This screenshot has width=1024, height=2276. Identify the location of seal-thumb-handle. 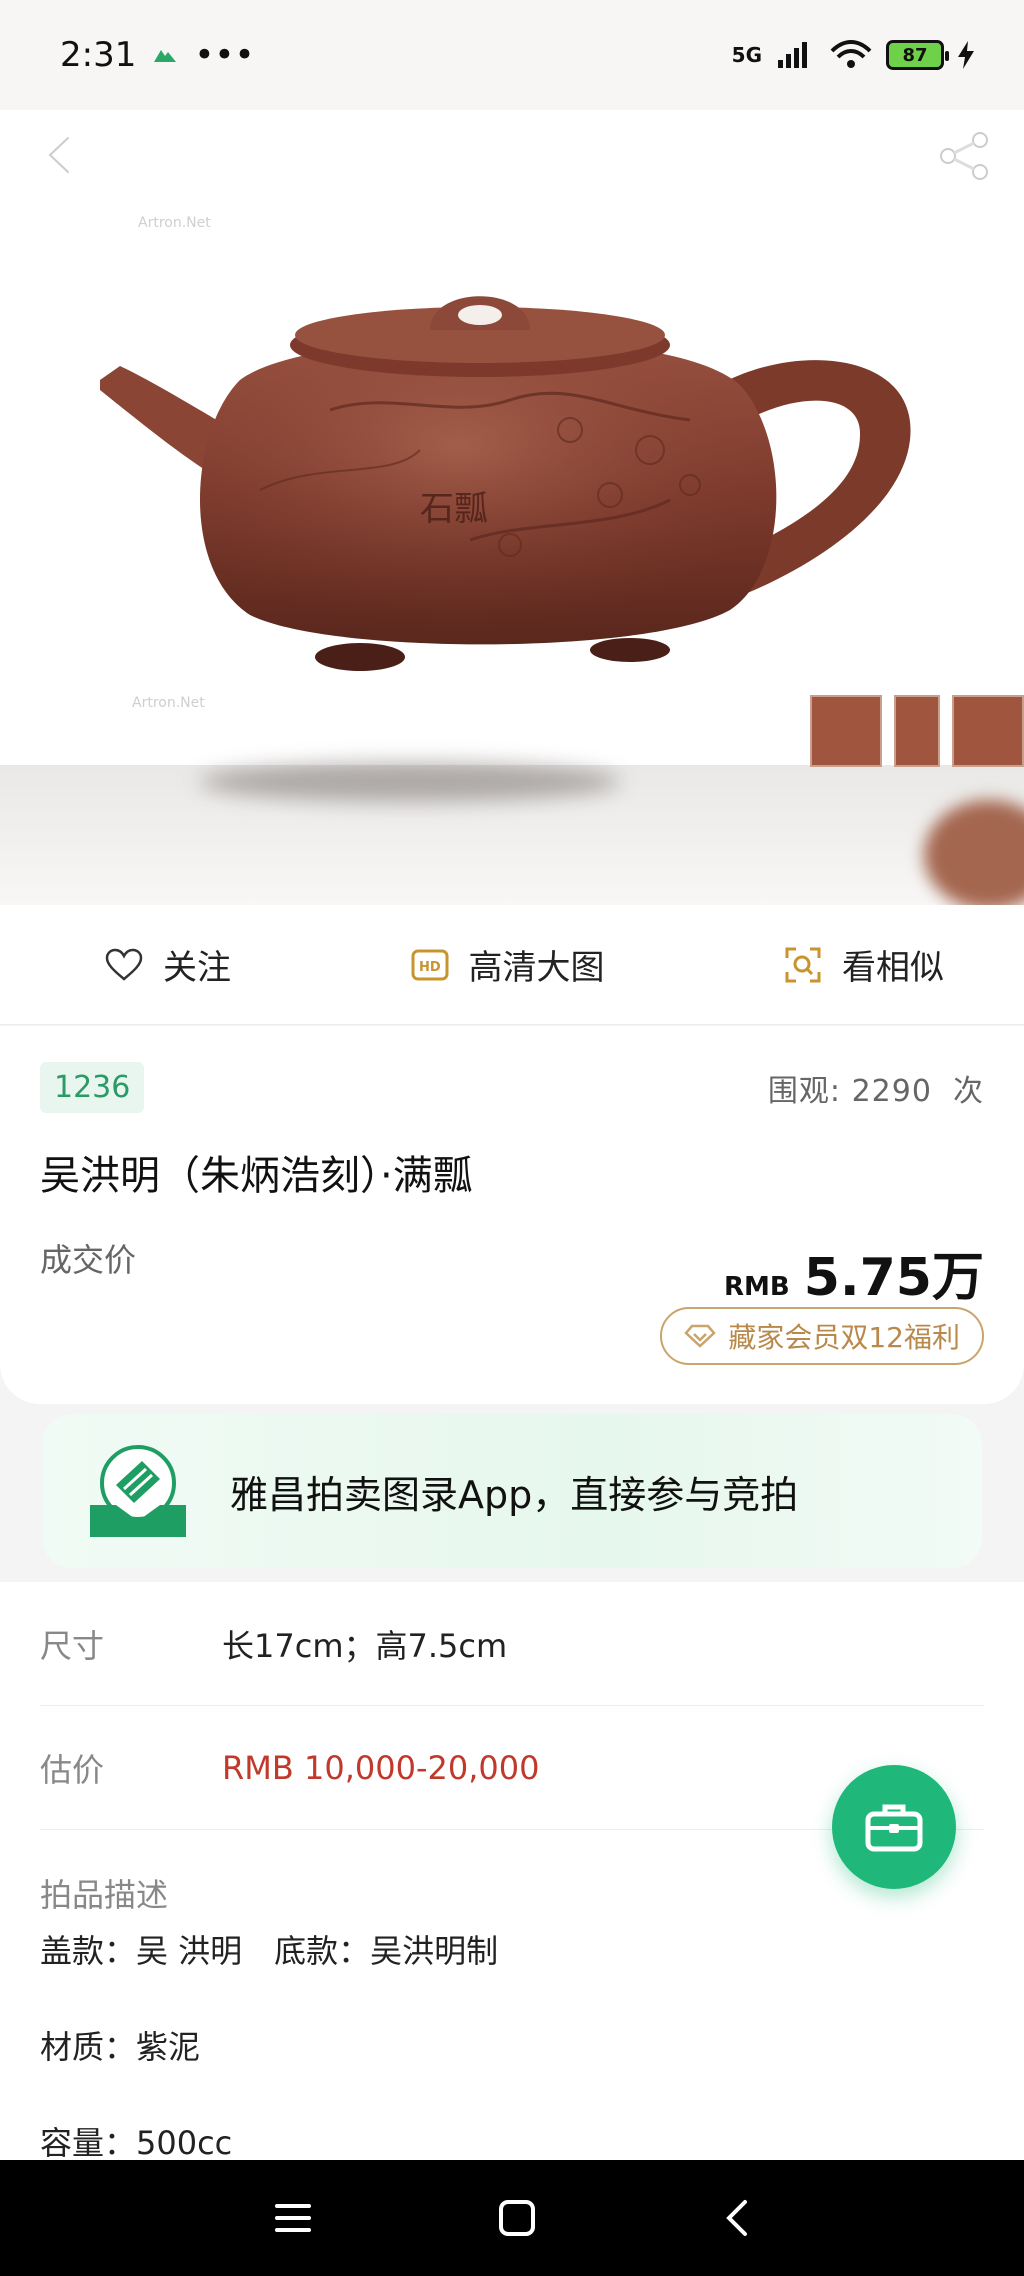
(917, 731).